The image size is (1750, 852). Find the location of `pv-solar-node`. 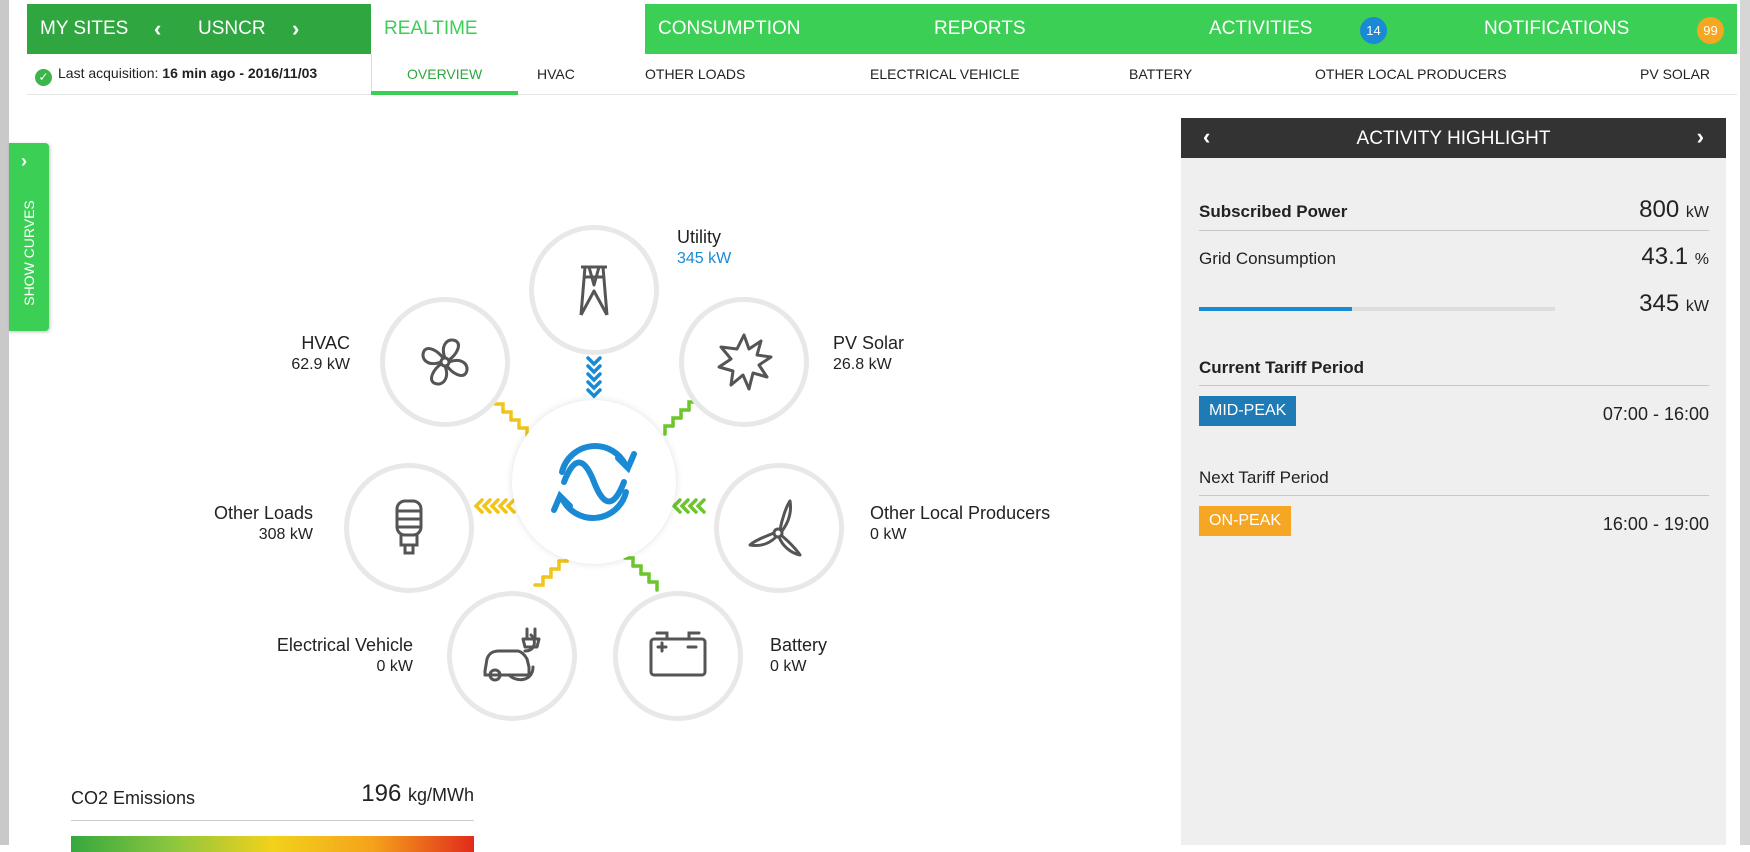

pv-solar-node is located at coordinates (744, 362).